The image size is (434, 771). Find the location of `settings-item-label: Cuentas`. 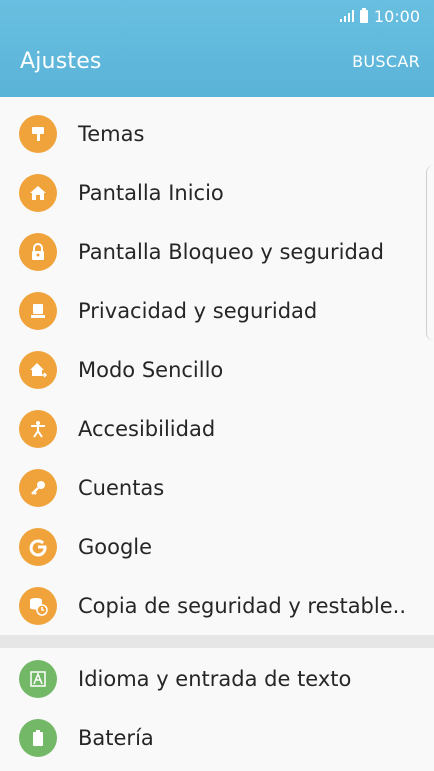

settings-item-label: Cuentas is located at coordinates (121, 487).